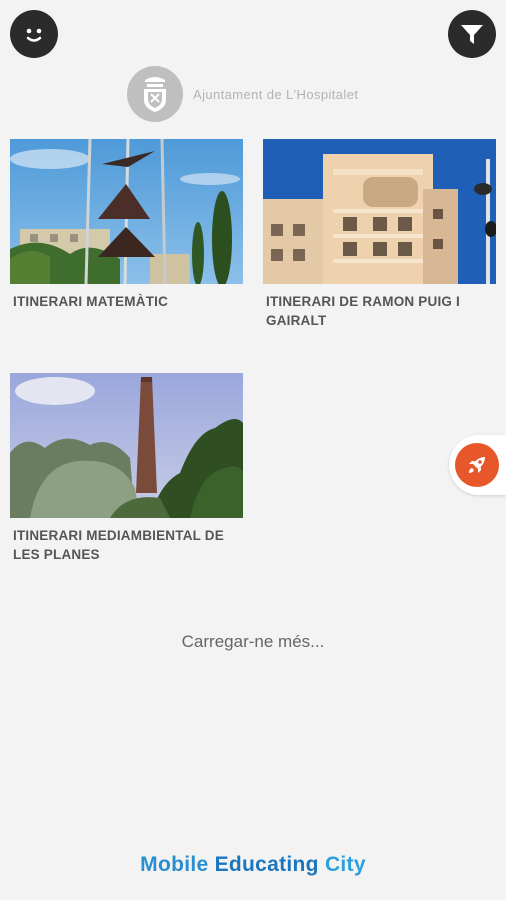 The height and width of the screenshot is (900, 506). I want to click on menu-button, so click(34, 34).